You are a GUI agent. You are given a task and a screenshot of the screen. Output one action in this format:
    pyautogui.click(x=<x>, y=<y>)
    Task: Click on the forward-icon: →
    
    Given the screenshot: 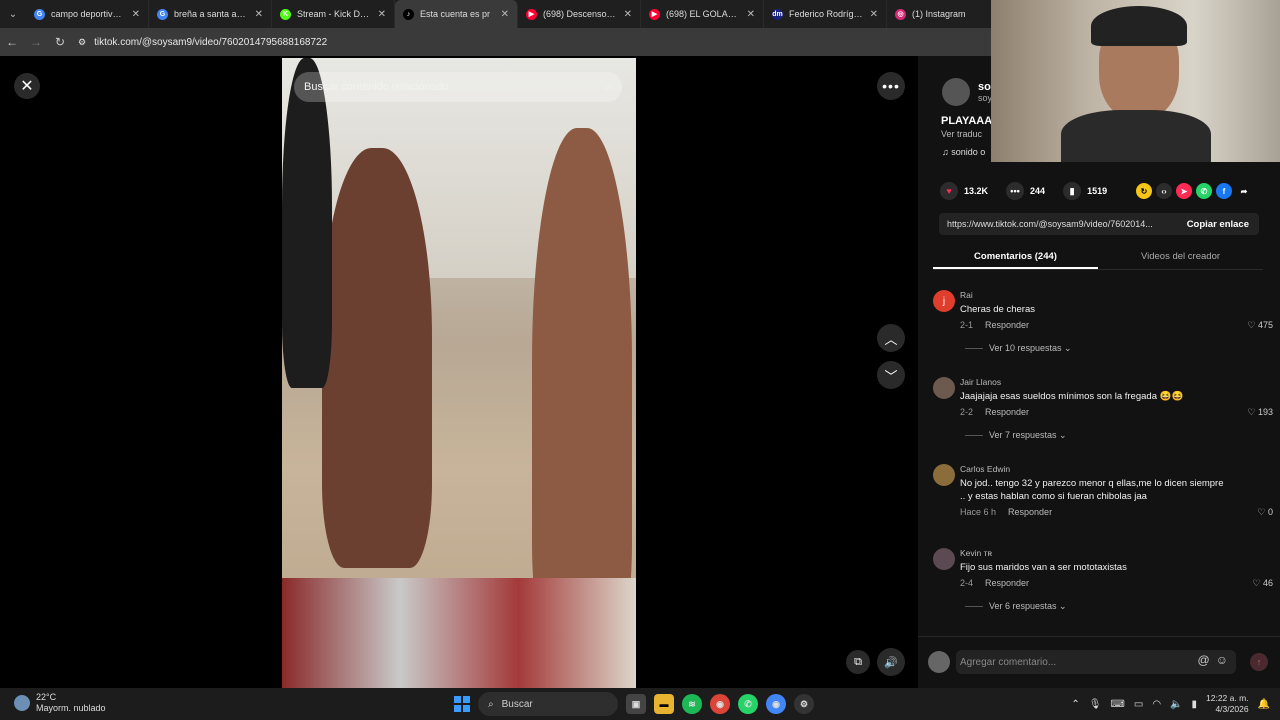 What is the action you would take?
    pyautogui.click(x=36, y=42)
    